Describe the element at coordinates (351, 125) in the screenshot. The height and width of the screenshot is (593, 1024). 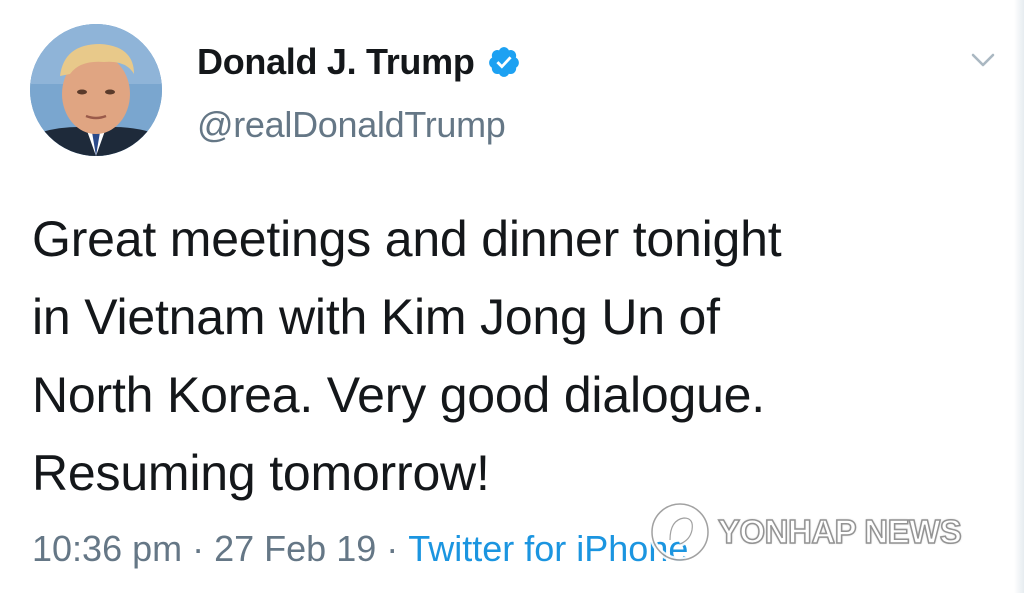
I see `author-handle: @realDonaldTrump` at that location.